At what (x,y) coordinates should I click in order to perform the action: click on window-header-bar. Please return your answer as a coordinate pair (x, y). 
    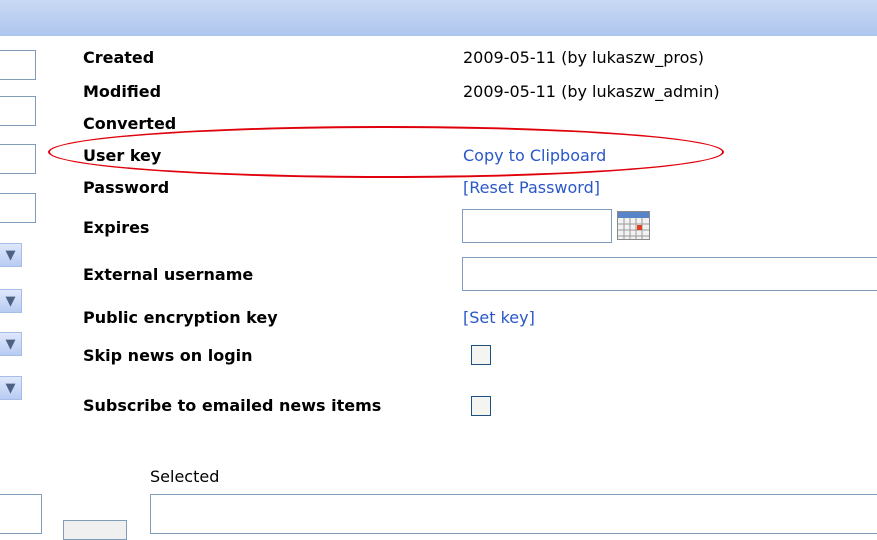
    Looking at the image, I should click on (438, 18).